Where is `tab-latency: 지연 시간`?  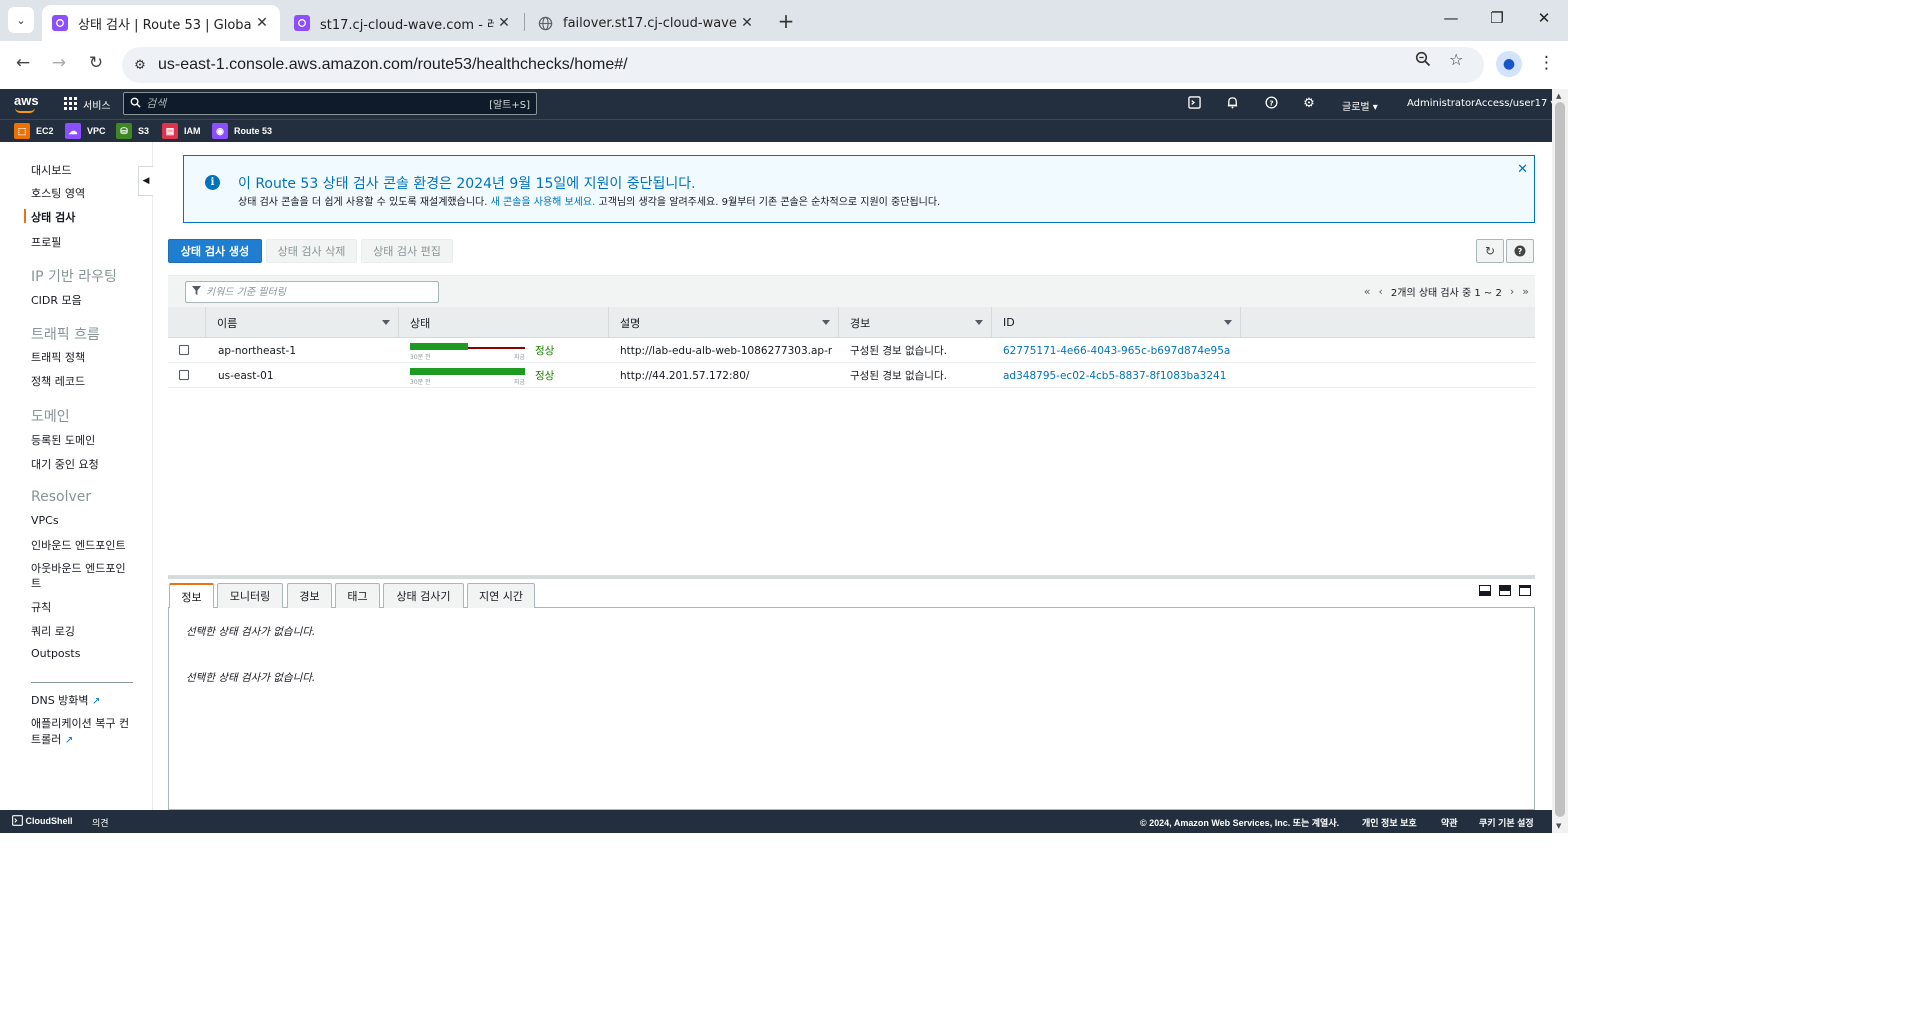 tab-latency: 지연 시간 is located at coordinates (501, 595).